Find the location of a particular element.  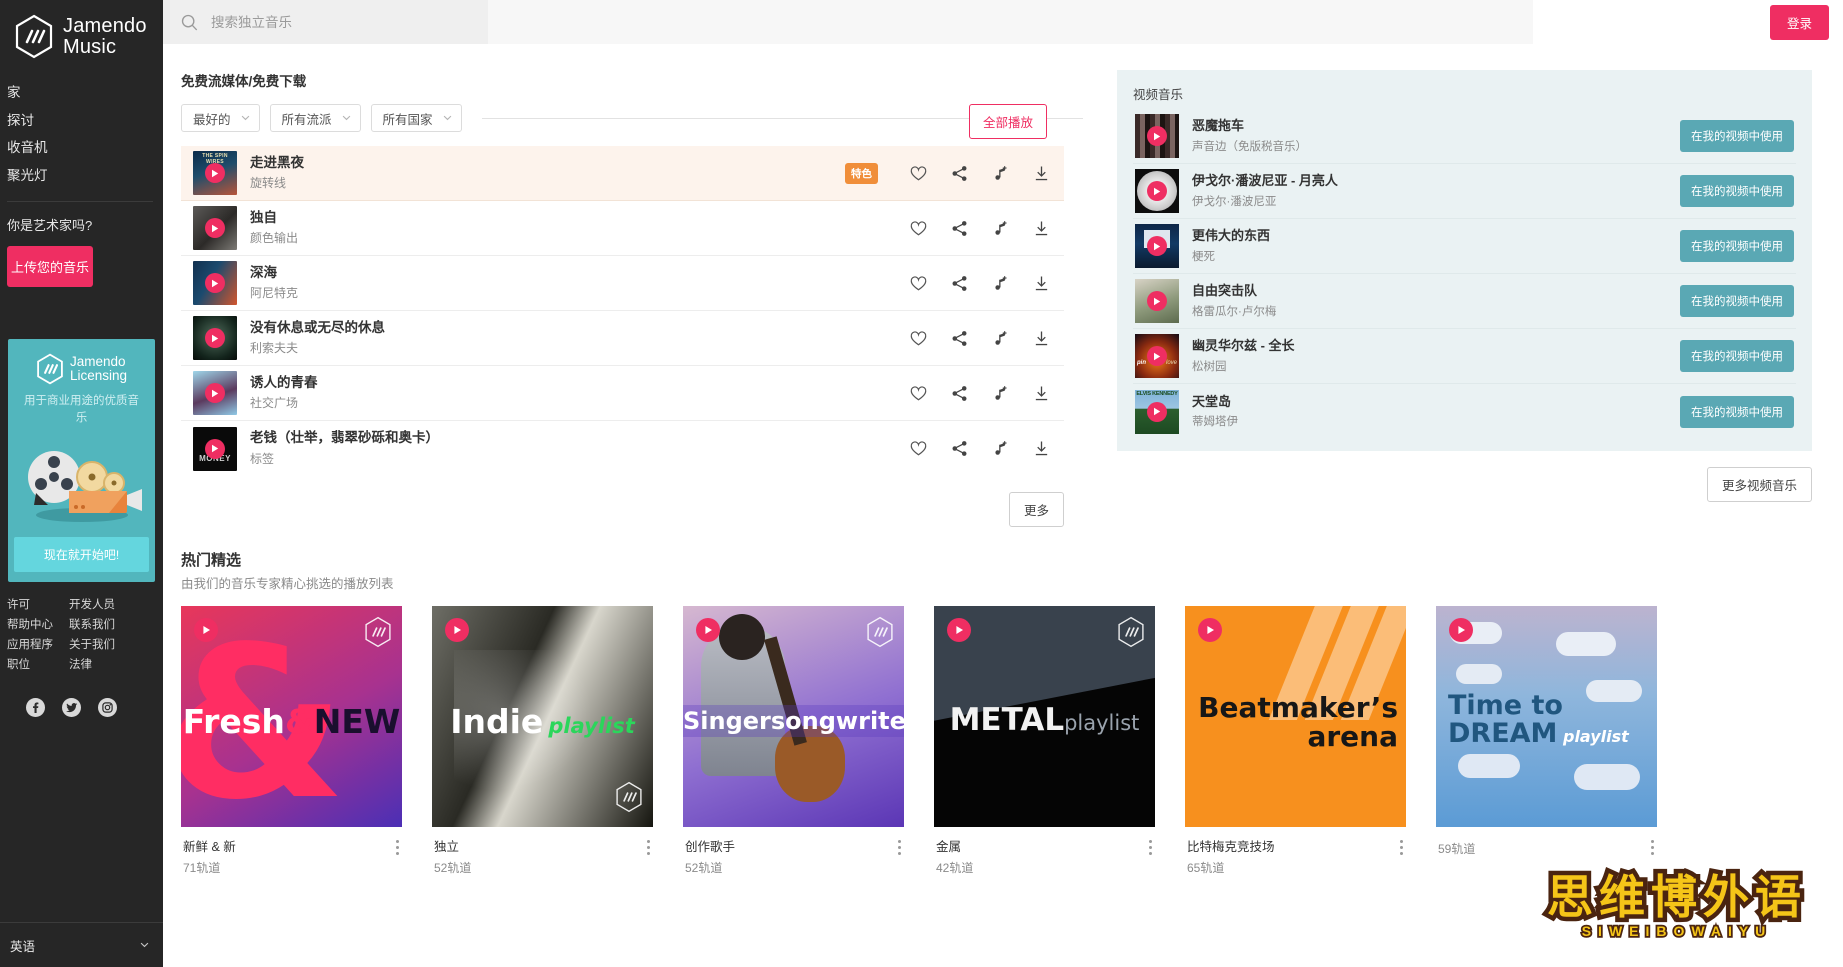

table-row: THE SPIN WIRES 走进黑夜 旋转线 特色 is located at coordinates (622, 173).